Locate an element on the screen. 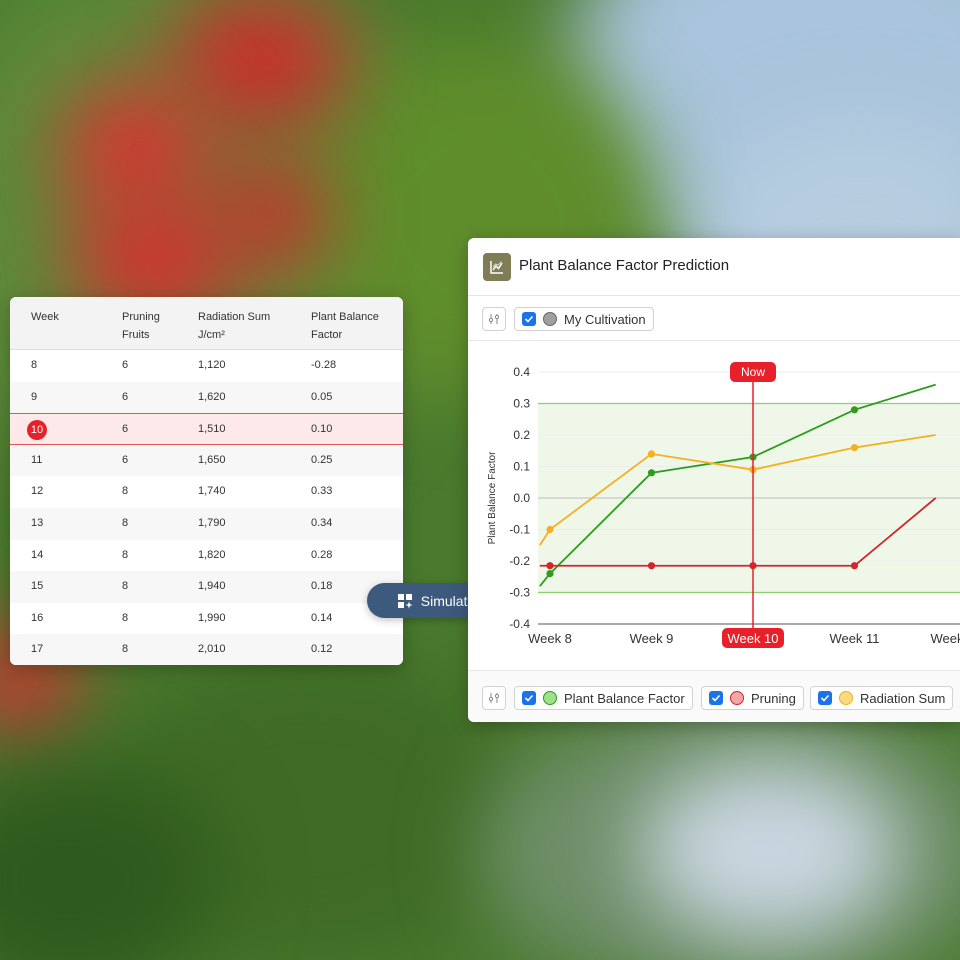 The height and width of the screenshot is (960, 960). table-row: 15 8 1,940 0.18 is located at coordinates (206, 587).